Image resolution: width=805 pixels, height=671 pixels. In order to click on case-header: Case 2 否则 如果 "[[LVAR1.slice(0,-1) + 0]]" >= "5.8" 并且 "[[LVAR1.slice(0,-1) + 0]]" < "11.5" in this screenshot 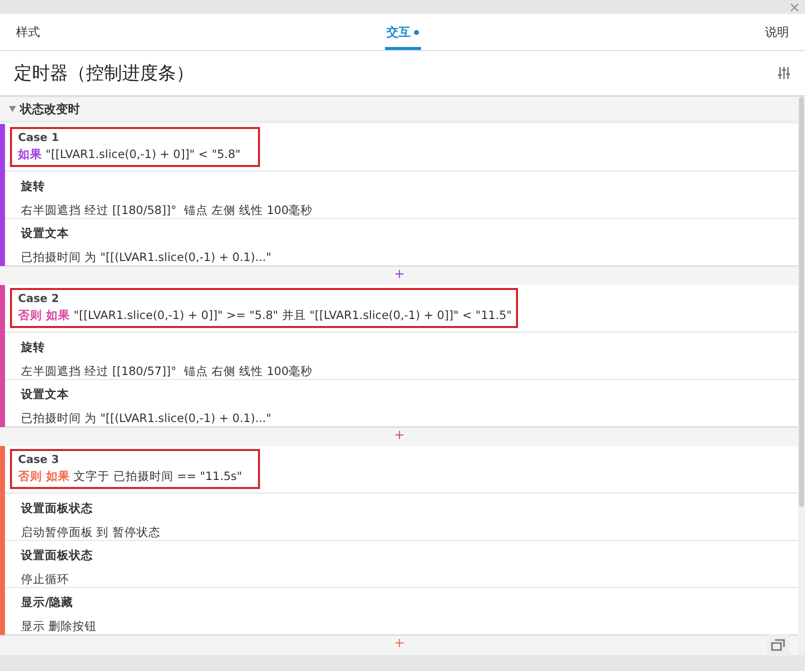, I will do `click(401, 309)`.